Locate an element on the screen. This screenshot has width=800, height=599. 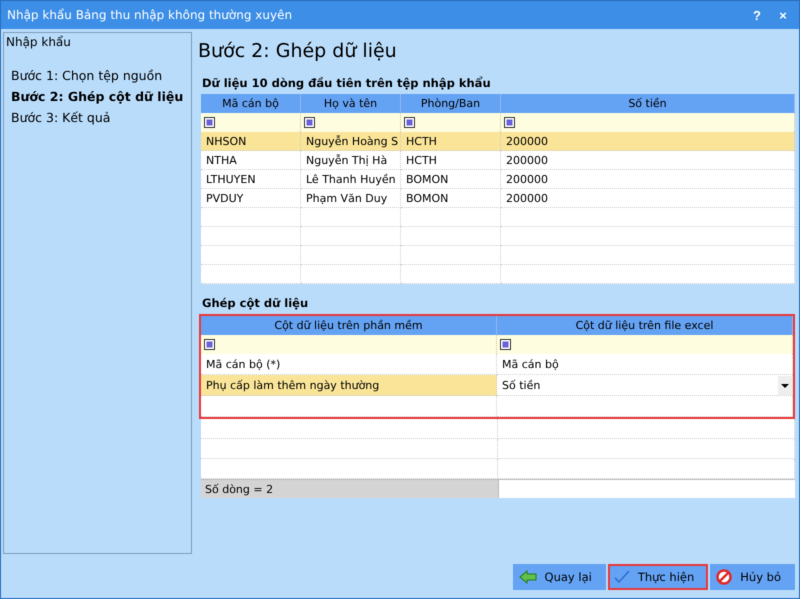
table-cell: Mã cán bộ (*) is located at coordinates (349, 364).